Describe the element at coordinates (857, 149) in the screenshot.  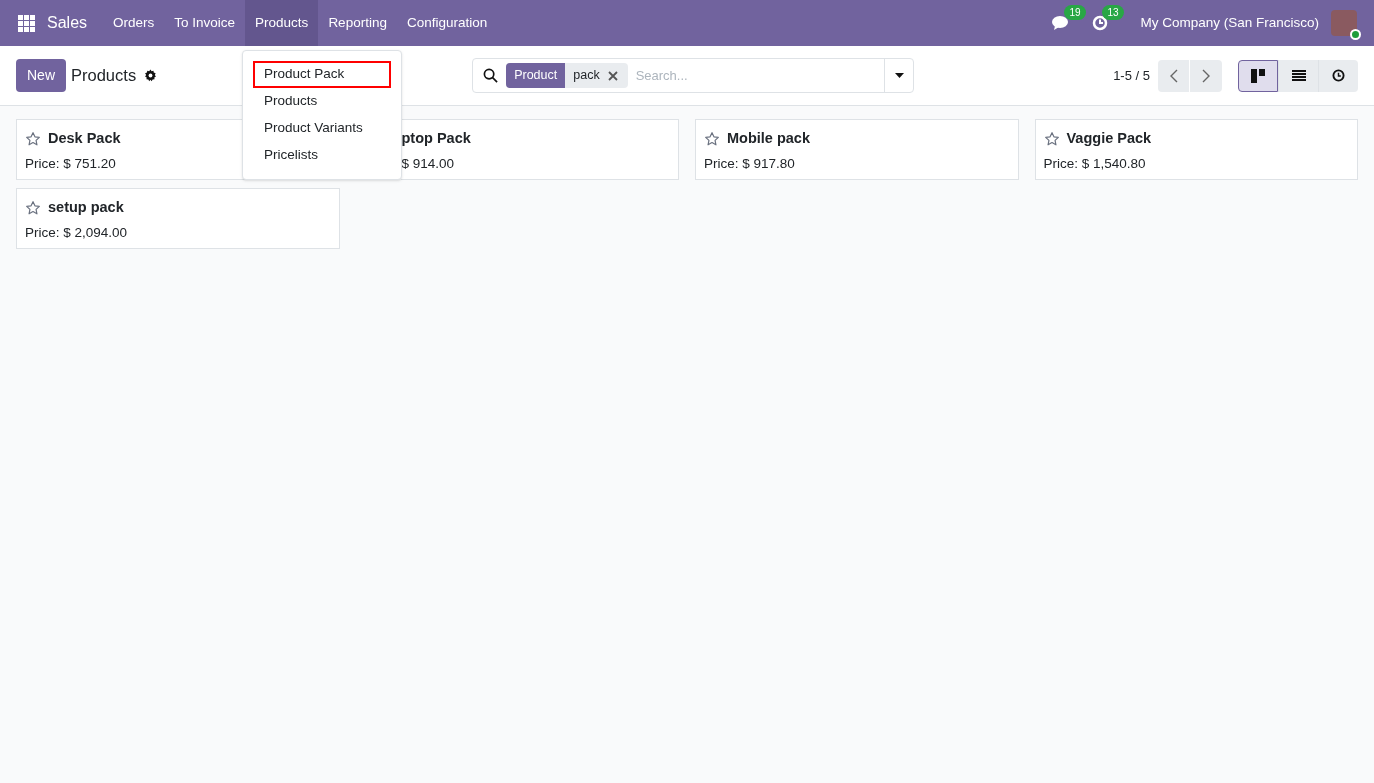
I see `product-card: Mobile pack Price: $ 917.80` at that location.